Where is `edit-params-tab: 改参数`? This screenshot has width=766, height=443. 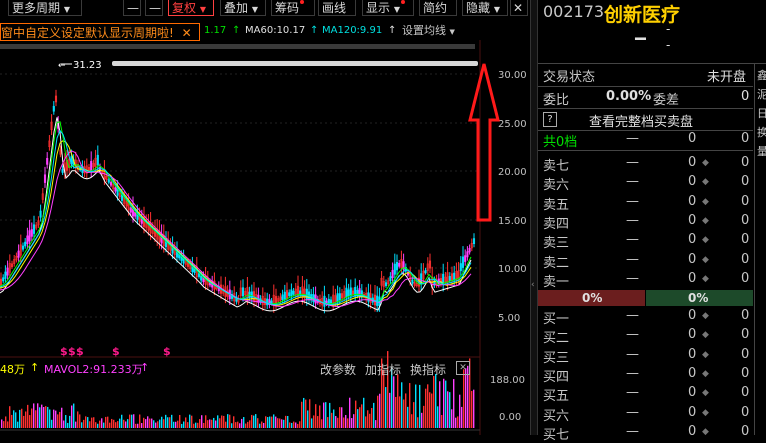 edit-params-tab: 改参数 is located at coordinates (338, 369).